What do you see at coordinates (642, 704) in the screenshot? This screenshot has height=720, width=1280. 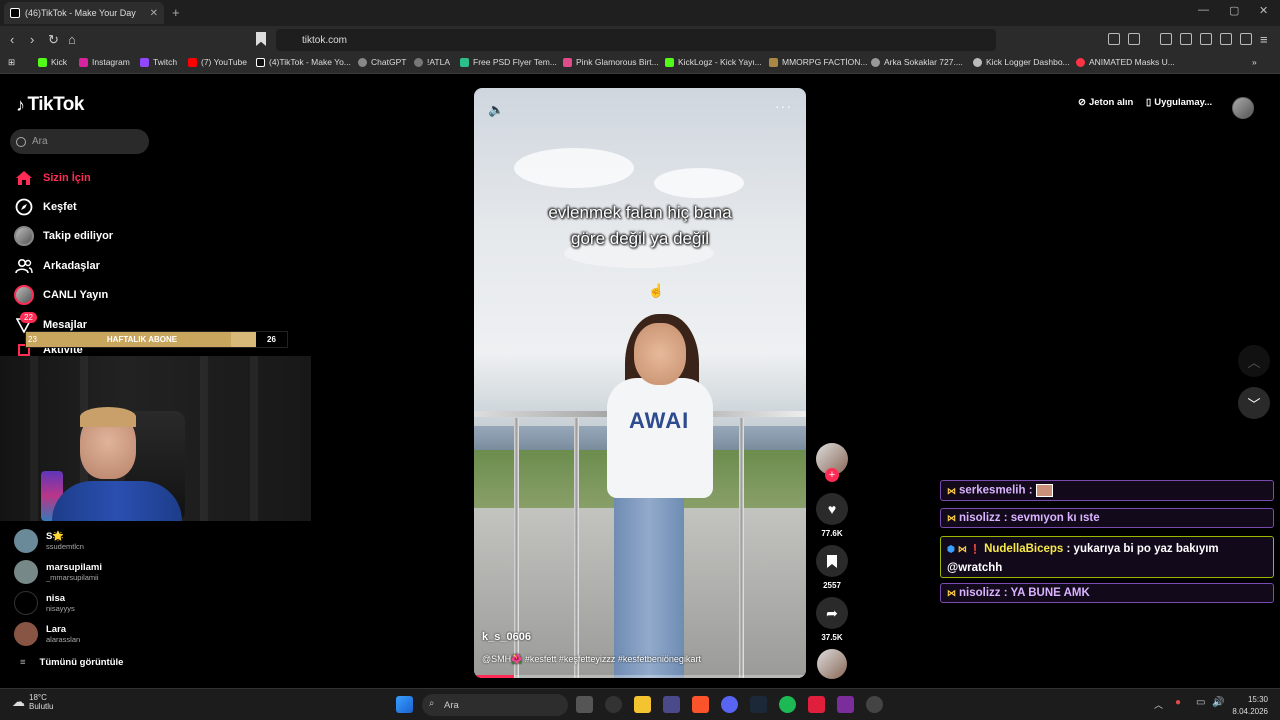 I see `file-explorer-icon` at bounding box center [642, 704].